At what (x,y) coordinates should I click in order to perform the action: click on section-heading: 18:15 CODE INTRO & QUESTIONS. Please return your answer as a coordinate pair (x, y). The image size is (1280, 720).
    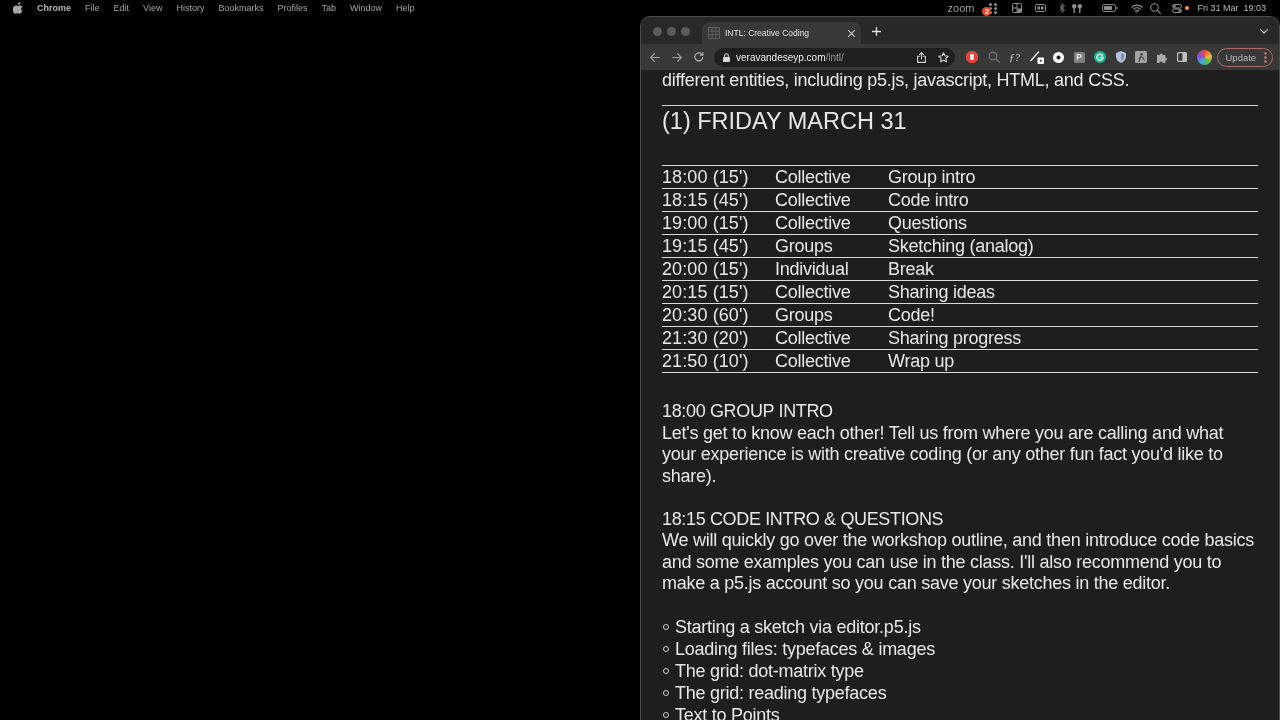
    Looking at the image, I should click on (803, 519).